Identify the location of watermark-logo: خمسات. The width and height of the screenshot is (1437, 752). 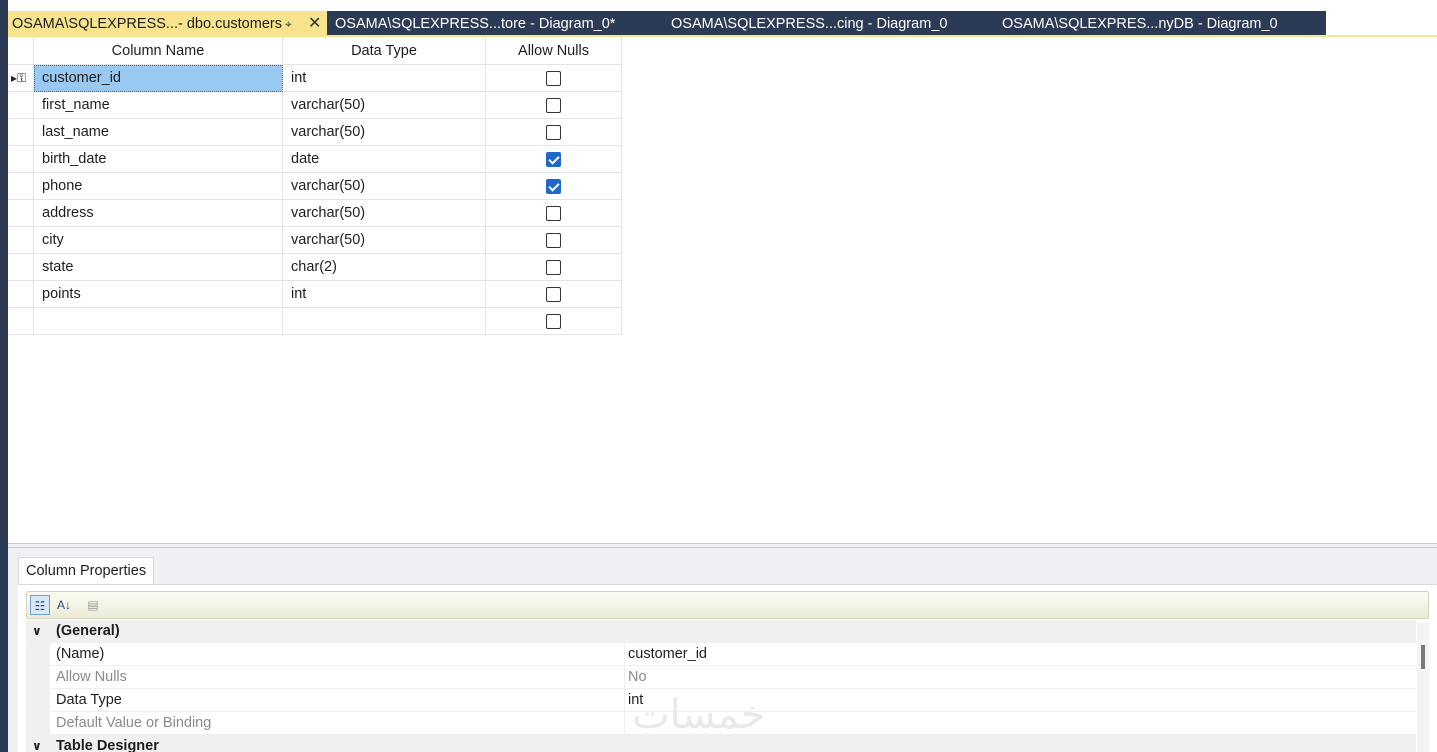
(699, 715).